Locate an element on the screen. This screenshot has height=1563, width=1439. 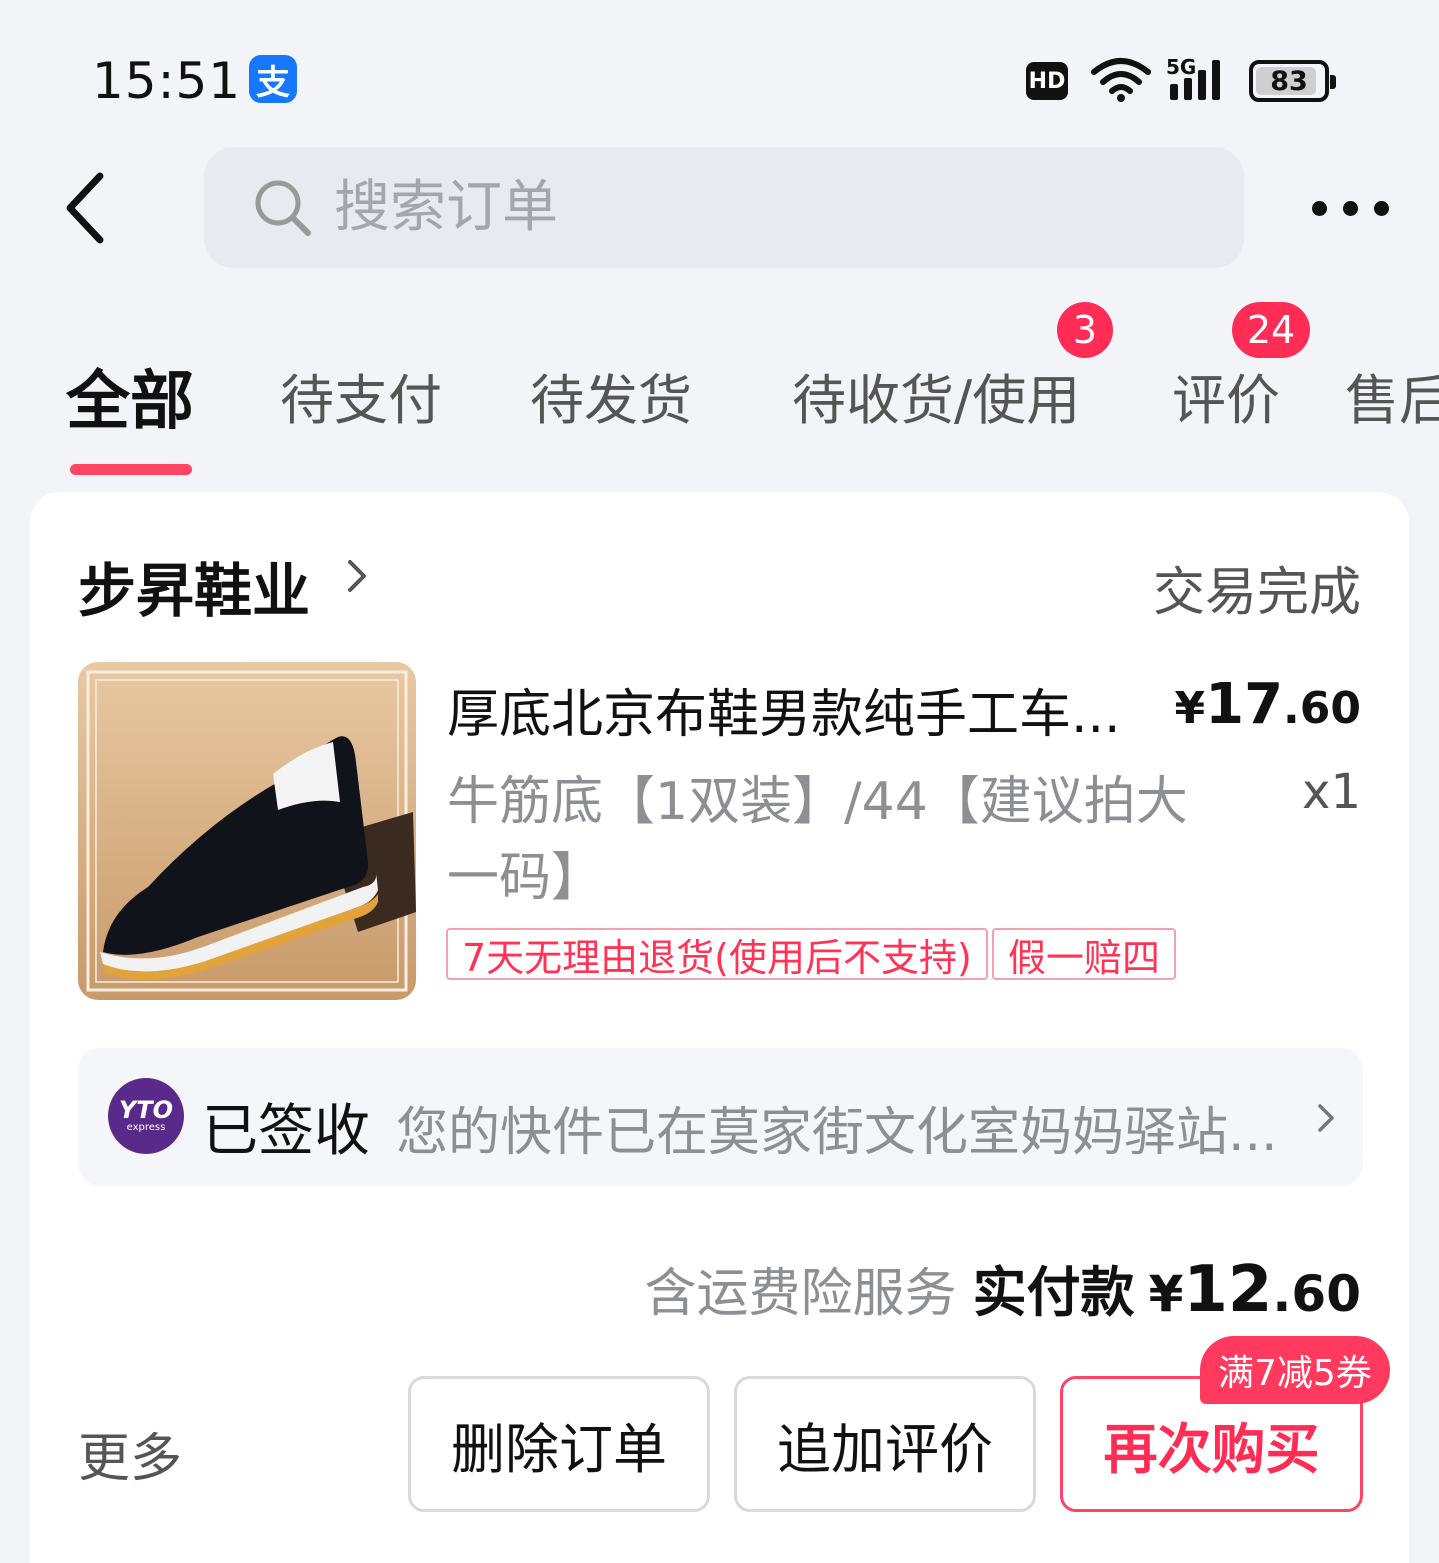
product-price: ¥17.60 is located at coordinates (1267, 704).